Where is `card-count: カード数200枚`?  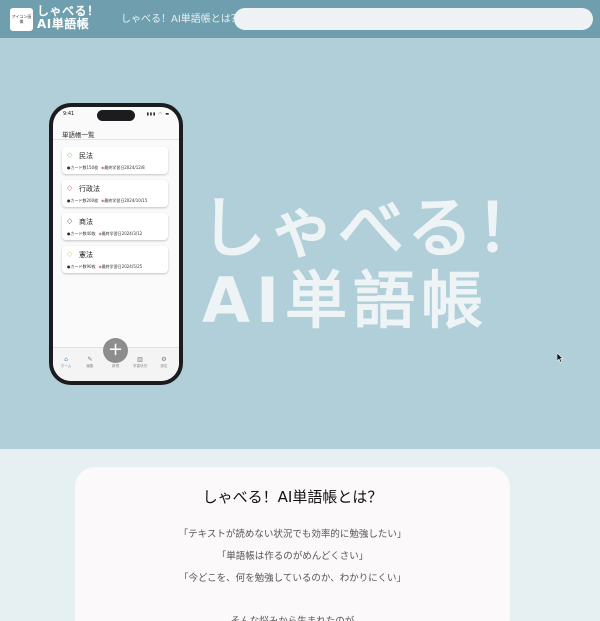 card-count: カード数200枚 is located at coordinates (84, 200).